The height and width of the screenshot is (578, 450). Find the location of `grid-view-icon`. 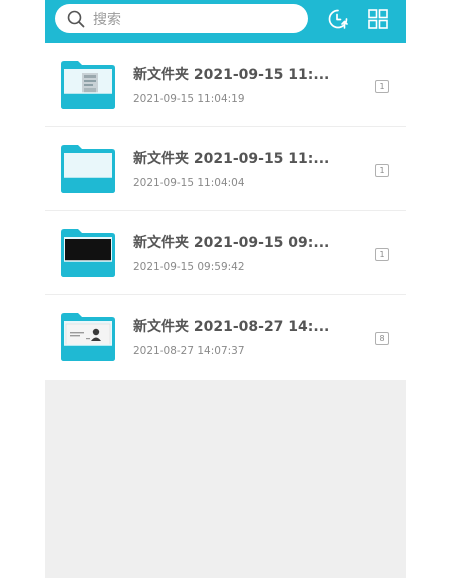

grid-view-icon is located at coordinates (378, 19).